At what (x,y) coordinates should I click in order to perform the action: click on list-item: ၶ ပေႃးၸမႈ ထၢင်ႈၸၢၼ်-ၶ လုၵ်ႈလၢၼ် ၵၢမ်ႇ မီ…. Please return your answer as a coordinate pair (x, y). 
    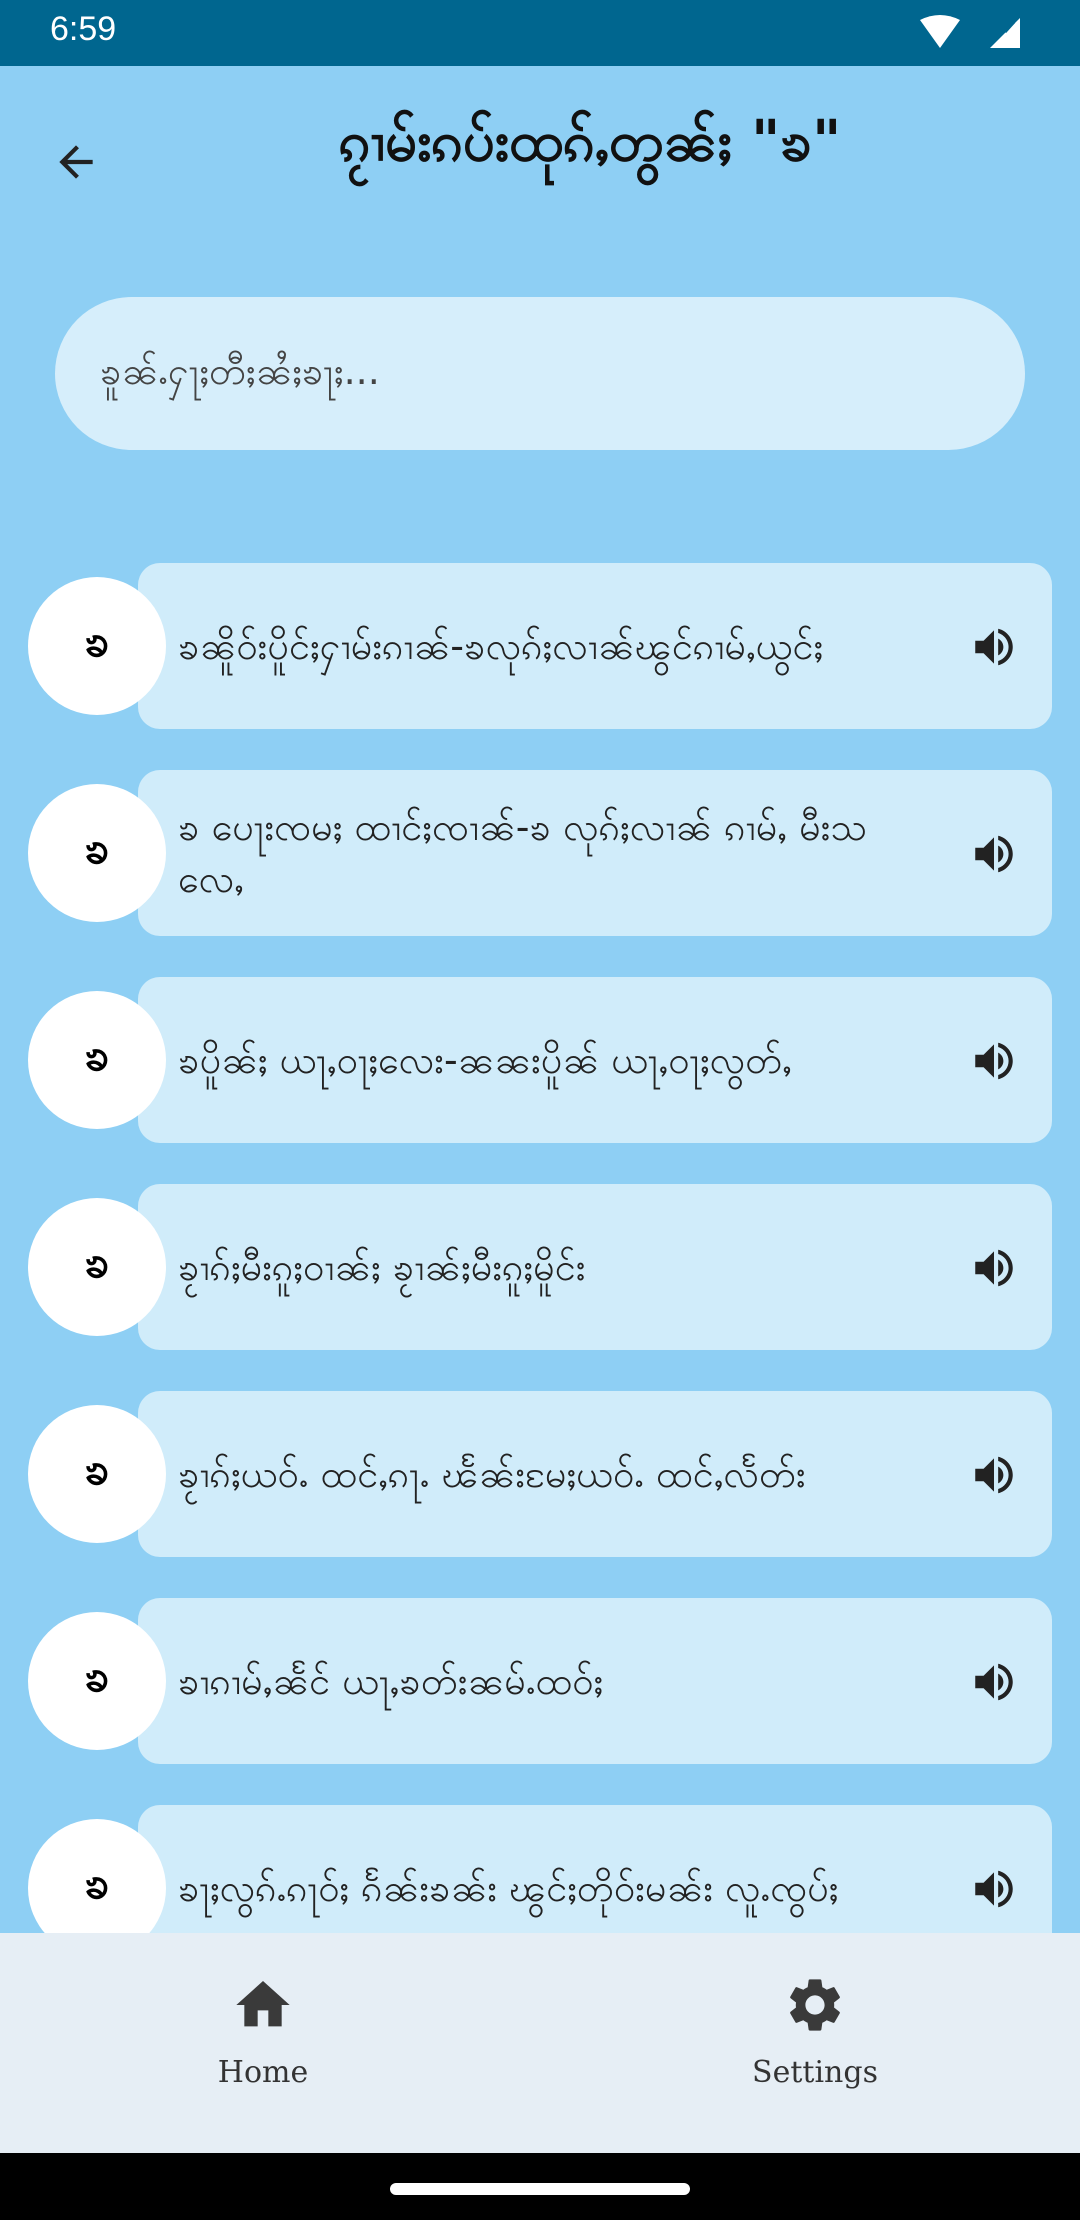
    Looking at the image, I should click on (540, 853).